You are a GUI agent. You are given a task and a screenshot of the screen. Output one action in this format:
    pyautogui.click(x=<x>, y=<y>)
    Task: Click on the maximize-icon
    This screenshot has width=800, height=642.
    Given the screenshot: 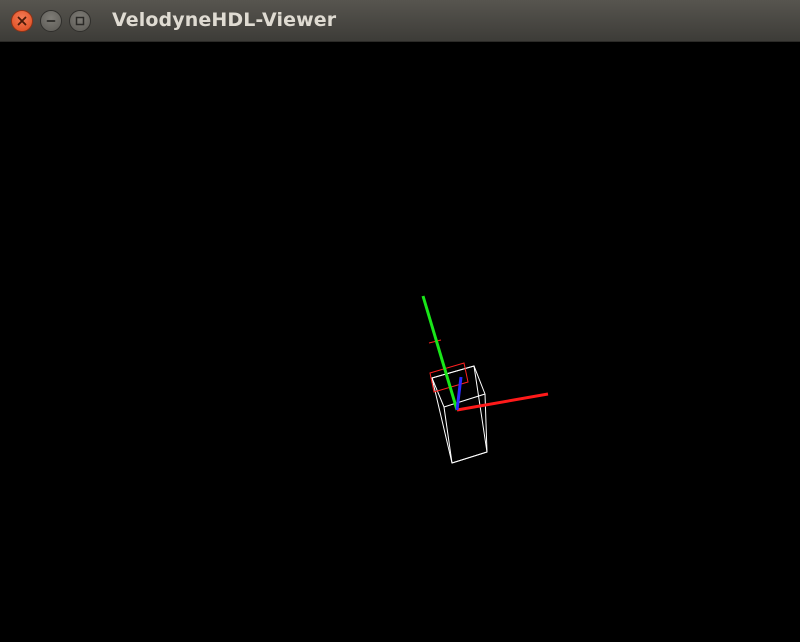 What is the action you would take?
    pyautogui.click(x=80, y=21)
    